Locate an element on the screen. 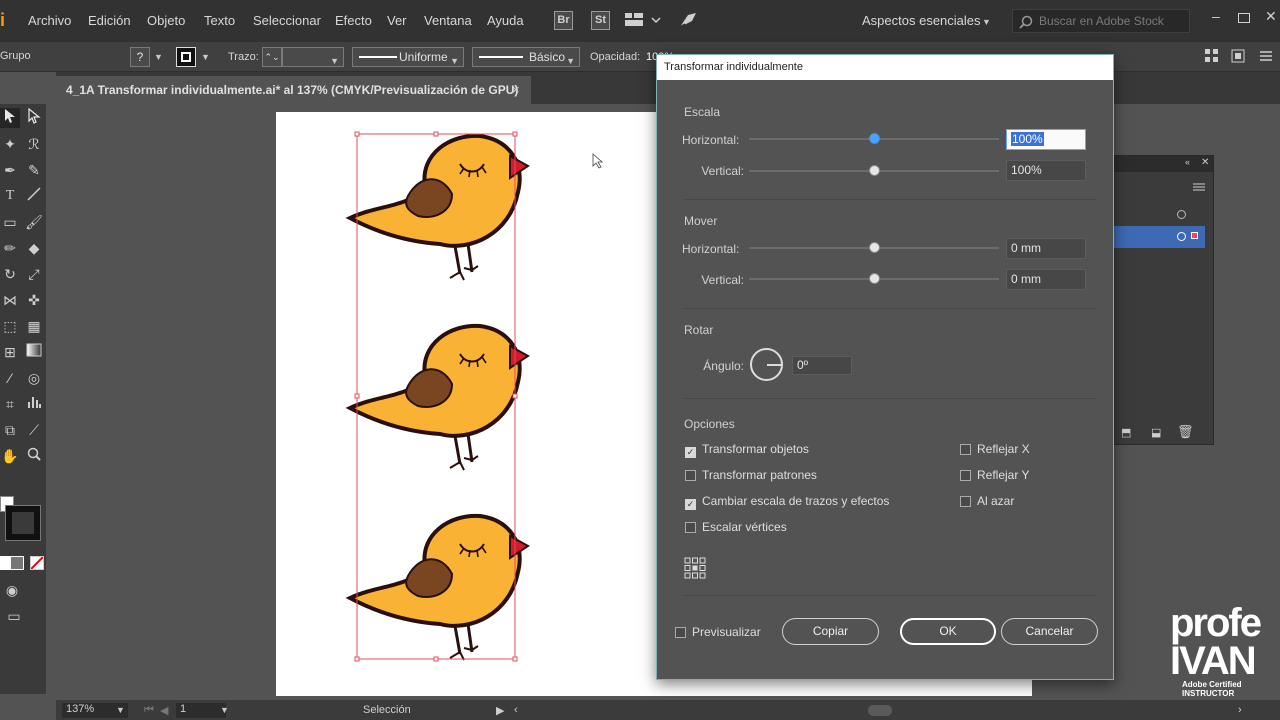 This screenshot has height=720, width=1280. shape-builder-tool-icon: ⬚ is located at coordinates (10, 326).